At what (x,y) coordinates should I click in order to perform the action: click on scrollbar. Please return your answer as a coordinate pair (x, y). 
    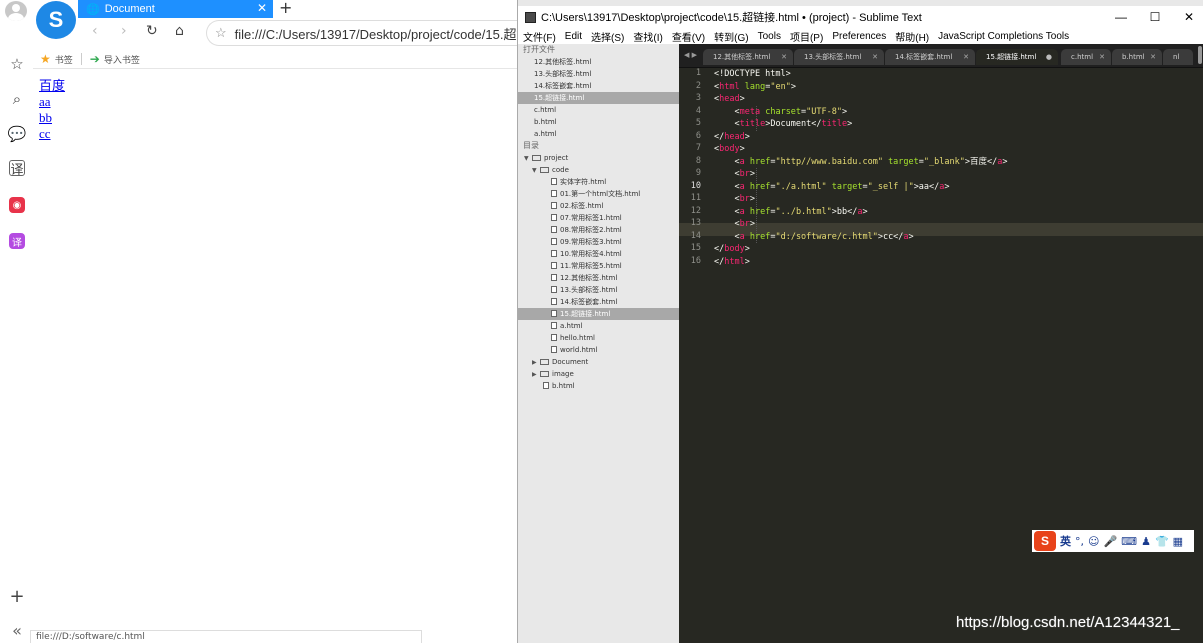
    Looking at the image, I should click on (1200, 55).